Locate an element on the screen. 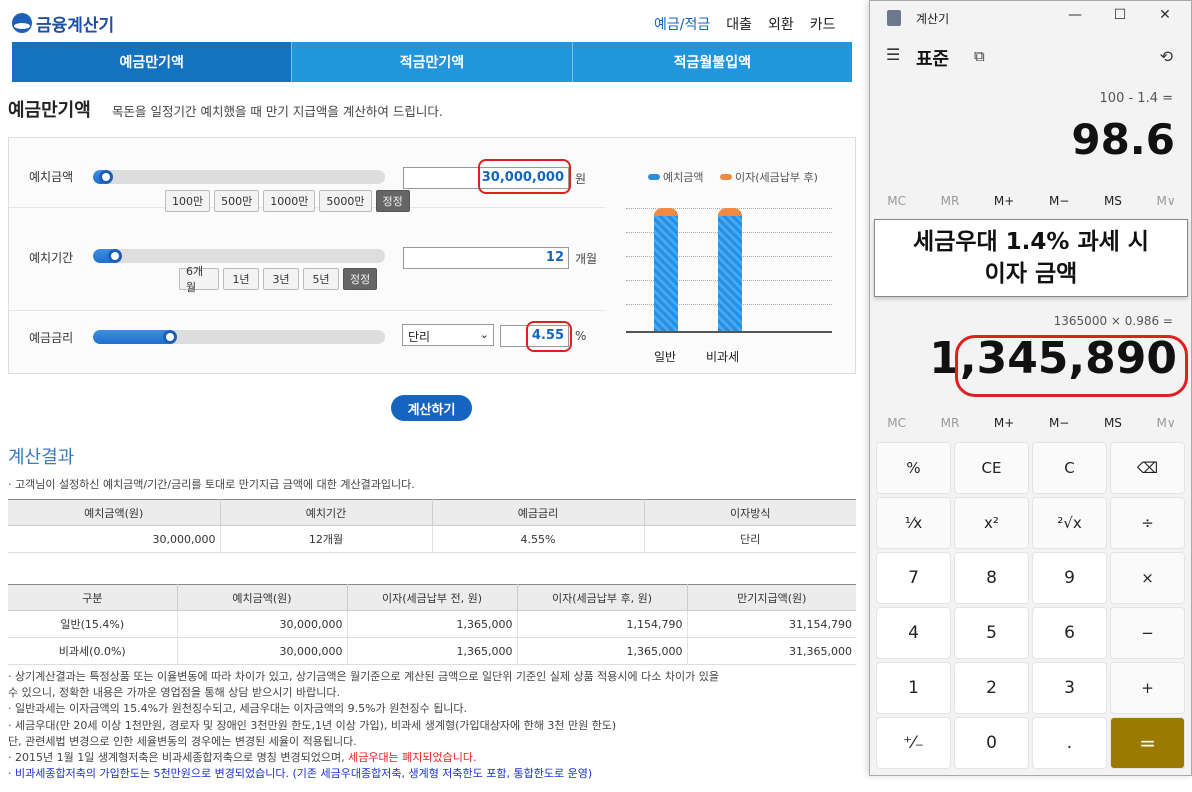 The image size is (1192, 792). period-slider-knob is located at coordinates (115, 256).